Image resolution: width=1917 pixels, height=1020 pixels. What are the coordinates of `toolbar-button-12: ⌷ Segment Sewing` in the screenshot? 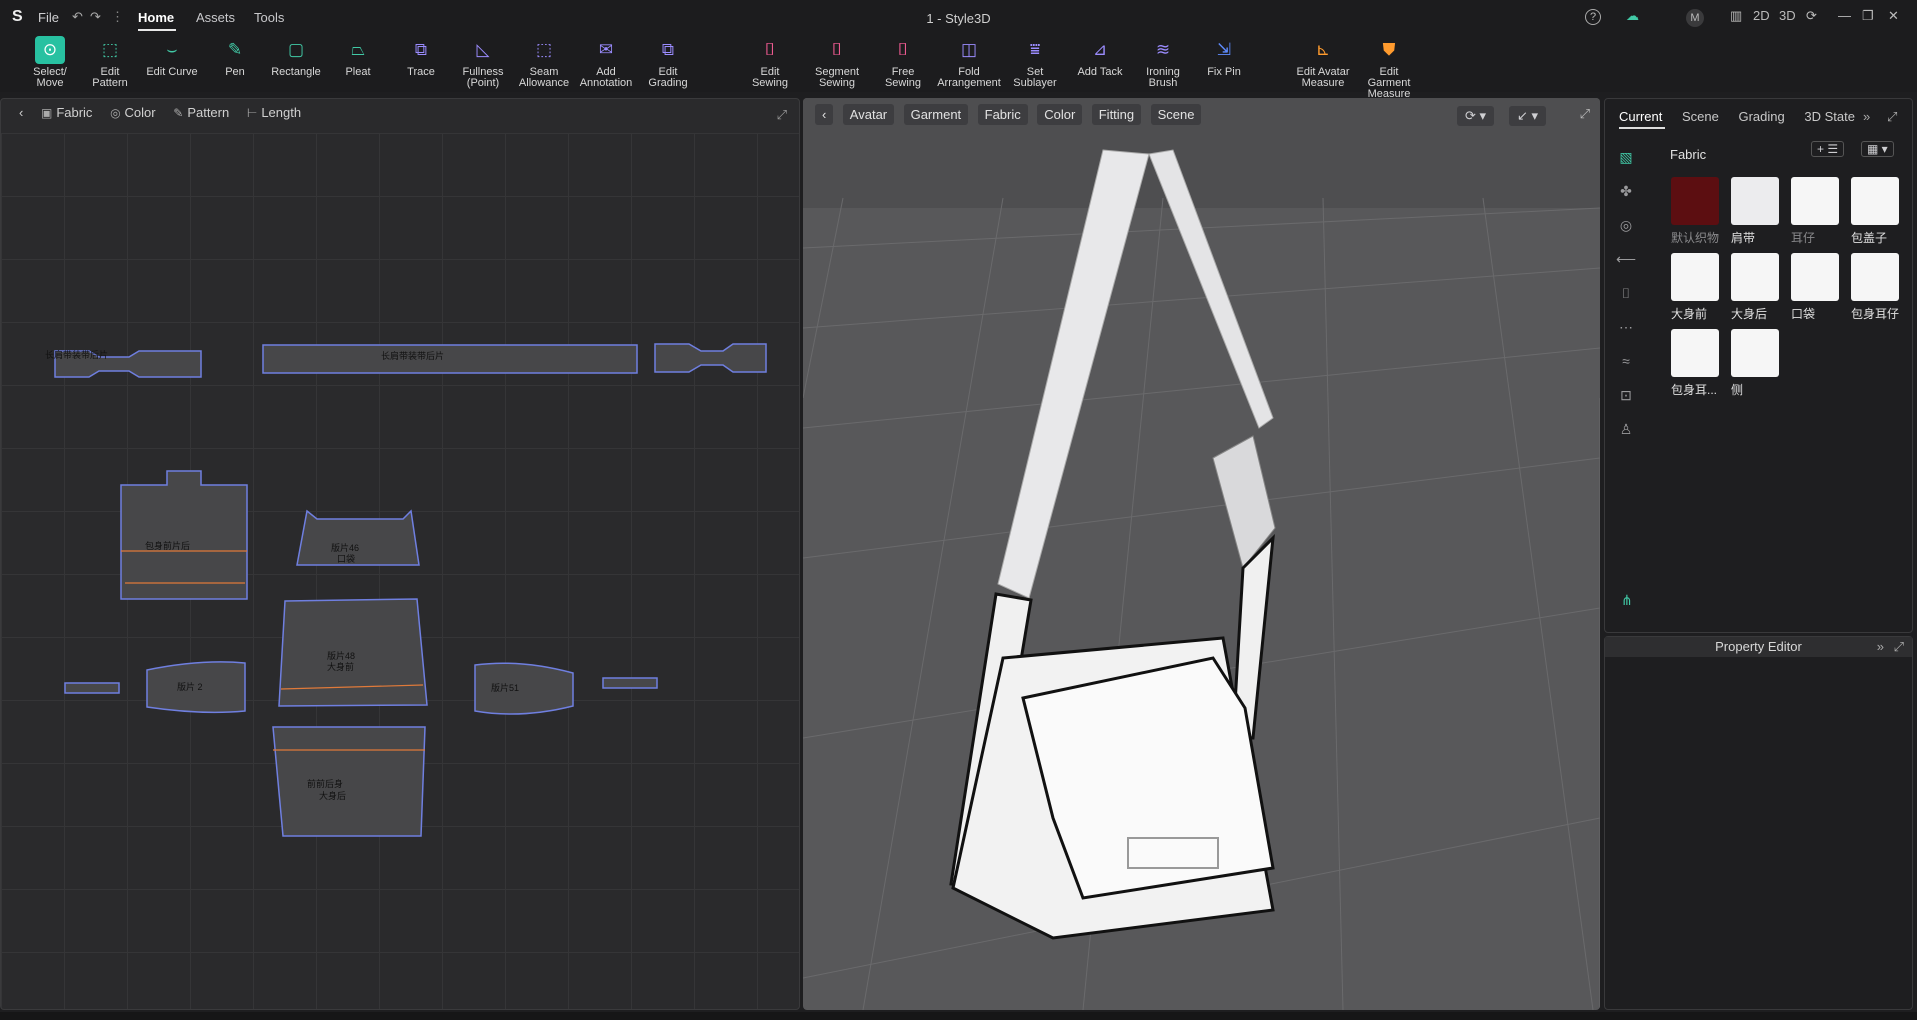 It's located at (837, 62).